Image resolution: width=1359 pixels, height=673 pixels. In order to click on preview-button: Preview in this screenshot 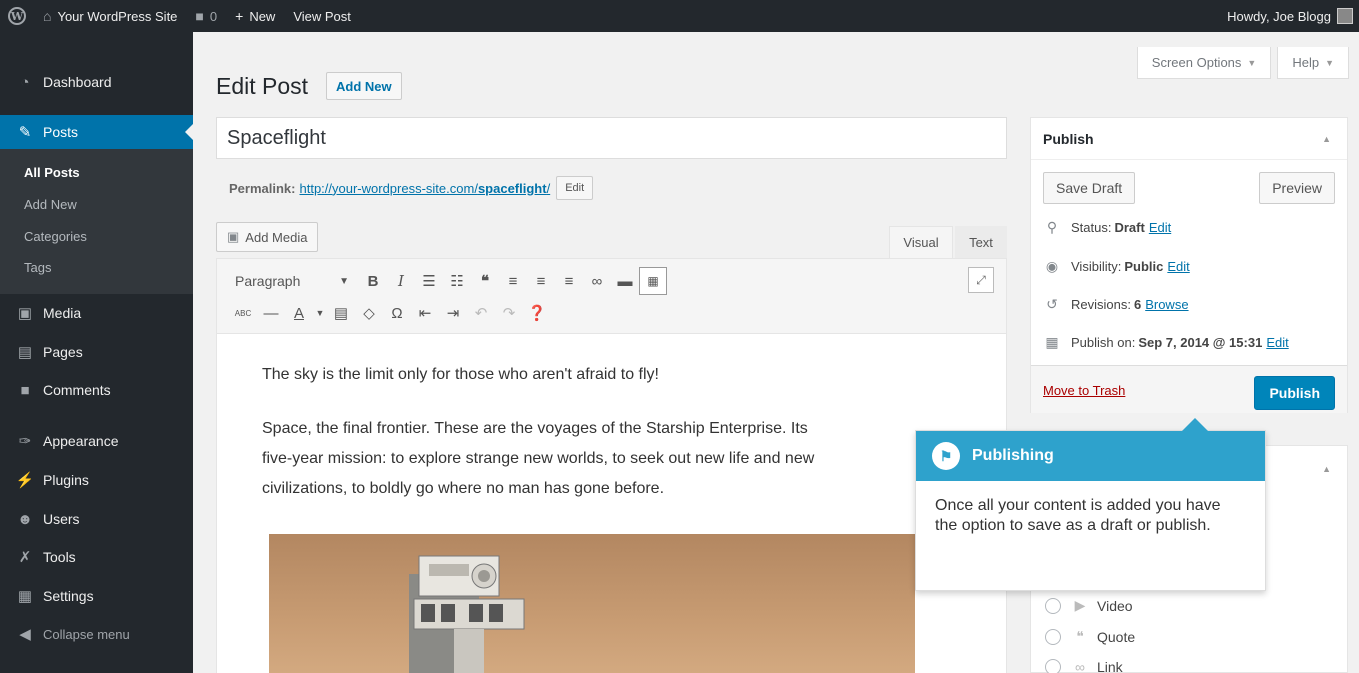, I will do `click(1297, 188)`.